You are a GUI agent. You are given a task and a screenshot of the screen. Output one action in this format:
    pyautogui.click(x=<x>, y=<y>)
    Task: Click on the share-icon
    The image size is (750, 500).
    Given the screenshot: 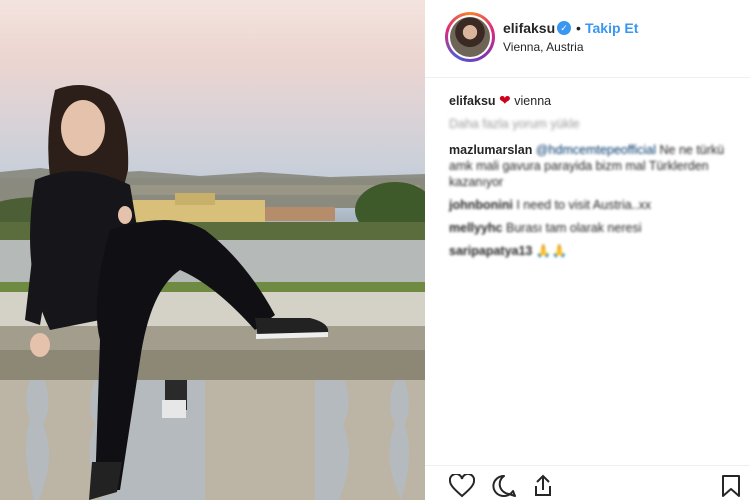 What is the action you would take?
    pyautogui.click(x=543, y=487)
    